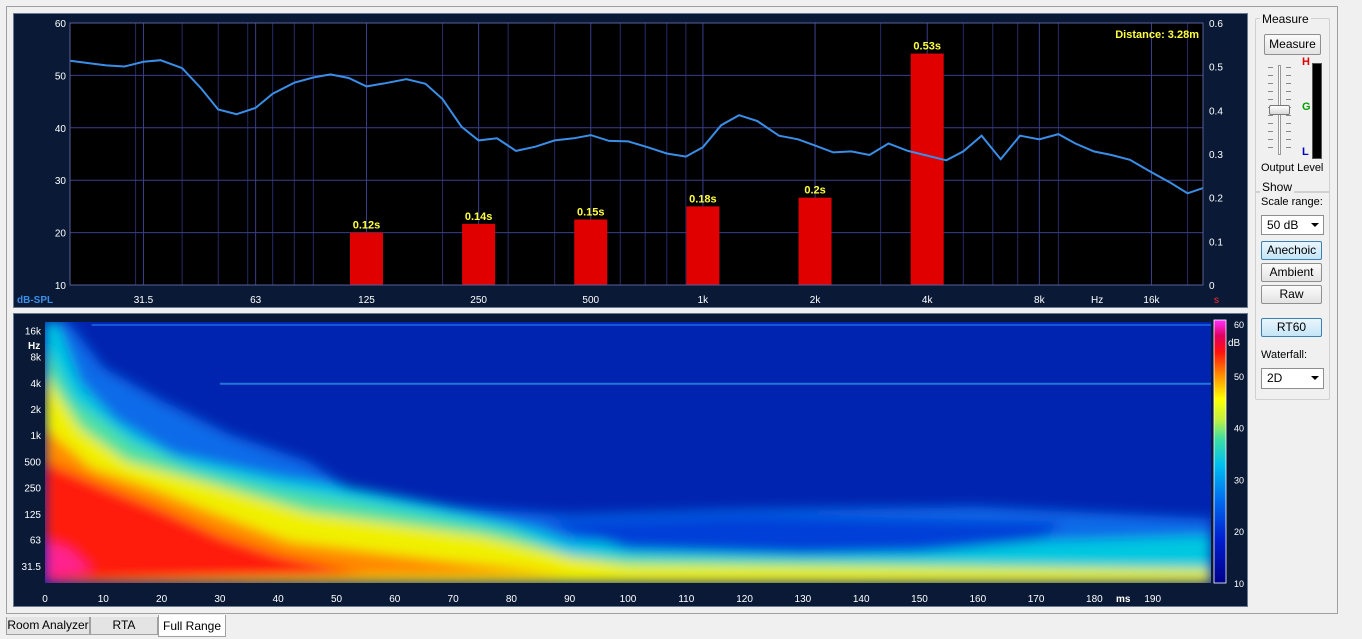 This screenshot has height=639, width=1362. What do you see at coordinates (36, 384) in the screenshot?
I see `freq-tick-label-waterfall: 4k` at bounding box center [36, 384].